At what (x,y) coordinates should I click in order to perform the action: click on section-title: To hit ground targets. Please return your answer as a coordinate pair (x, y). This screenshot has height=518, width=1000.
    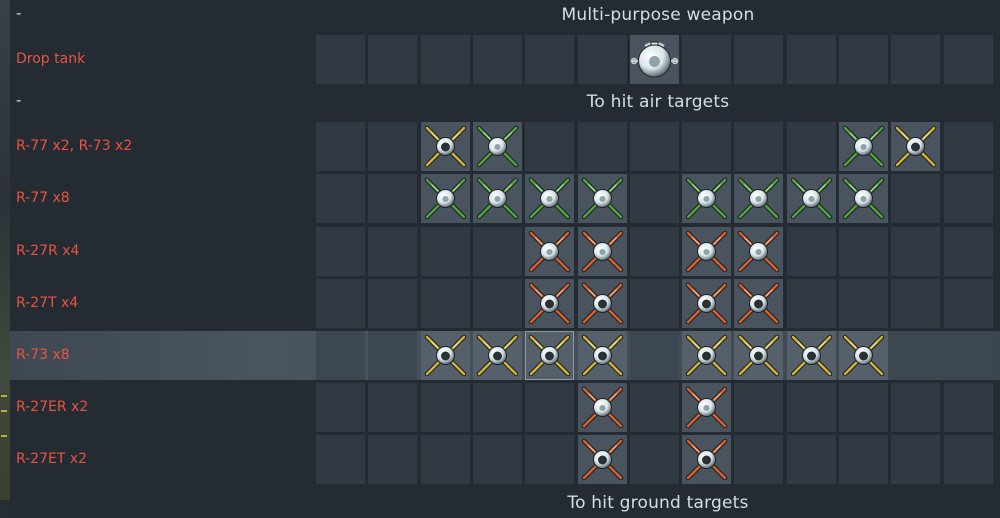
    Looking at the image, I should click on (658, 502).